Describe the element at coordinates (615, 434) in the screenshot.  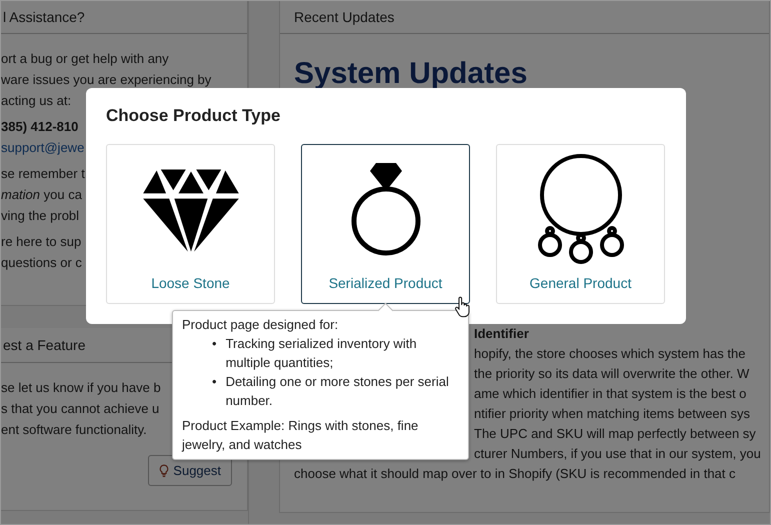
I see `paragraph-line: The UPC and SKU will map perfectly between sy` at that location.